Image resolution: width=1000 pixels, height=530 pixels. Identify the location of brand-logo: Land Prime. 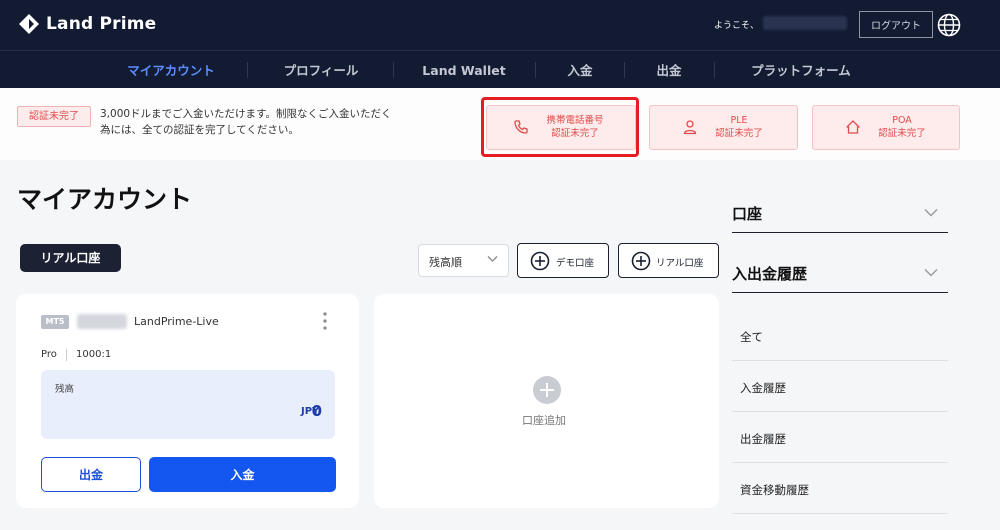
(87, 24).